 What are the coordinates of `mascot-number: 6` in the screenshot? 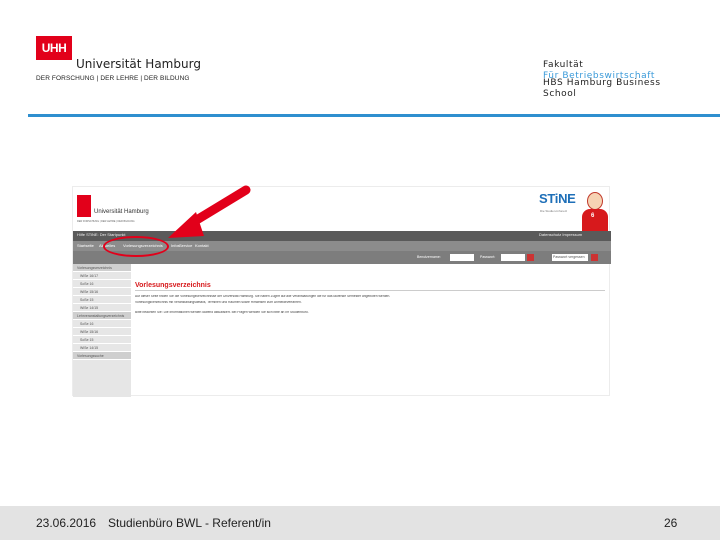 It's located at (593, 216).